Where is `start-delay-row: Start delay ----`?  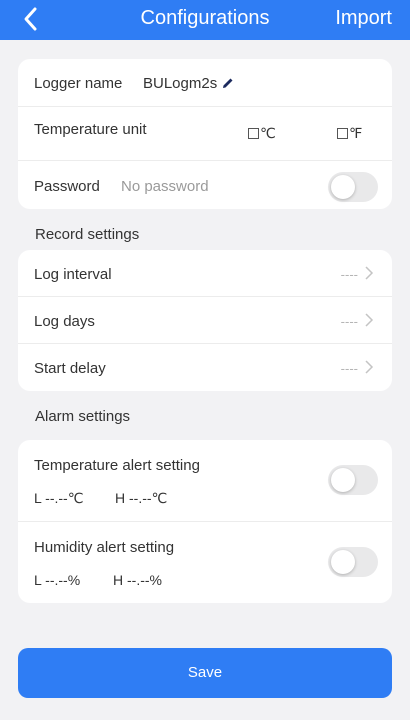 start-delay-row: Start delay ---- is located at coordinates (205, 367).